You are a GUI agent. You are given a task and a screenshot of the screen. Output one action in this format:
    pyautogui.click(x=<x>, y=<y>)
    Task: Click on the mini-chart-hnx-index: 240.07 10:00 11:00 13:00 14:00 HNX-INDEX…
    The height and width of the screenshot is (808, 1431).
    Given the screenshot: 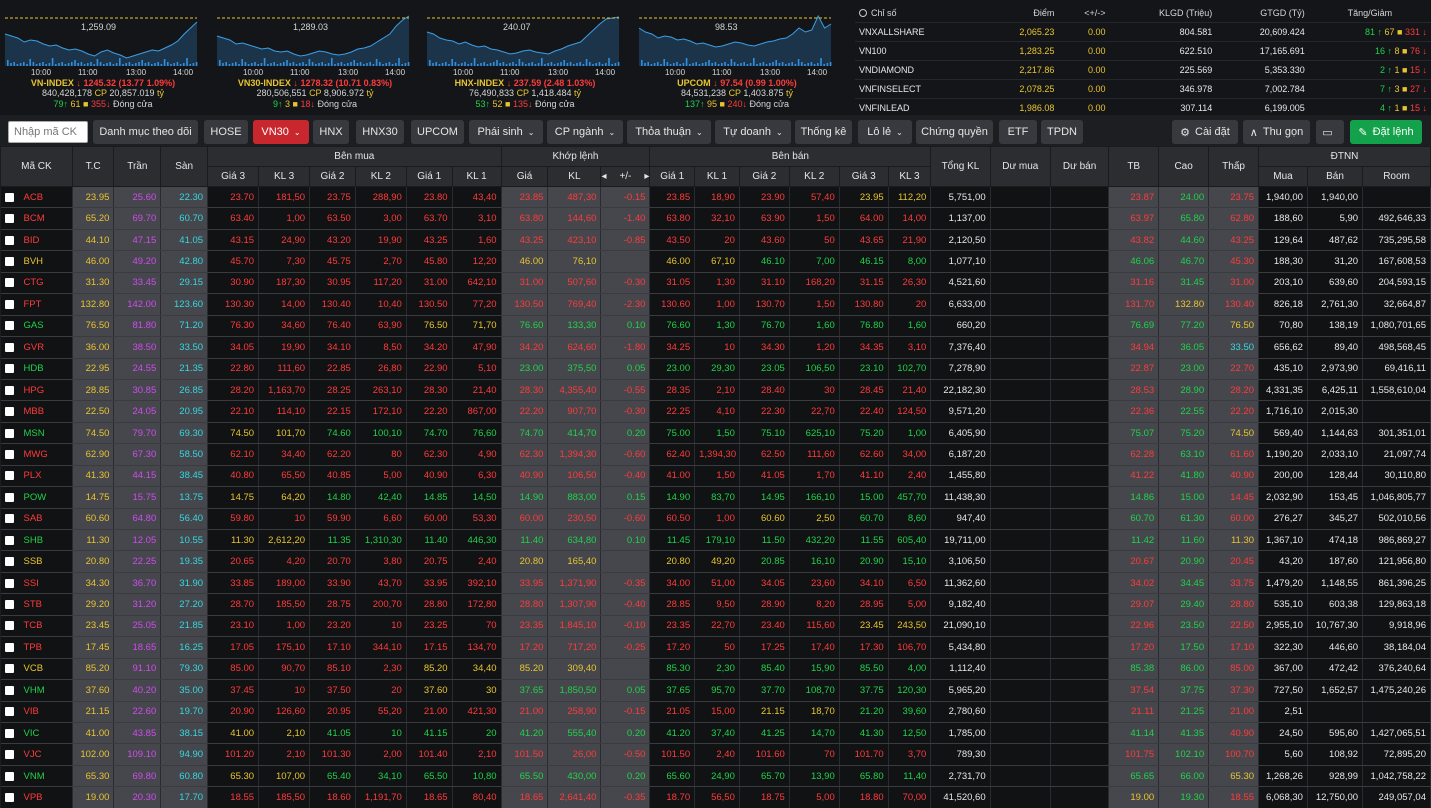 What is the action you would take?
    pyautogui.click(x=525, y=60)
    